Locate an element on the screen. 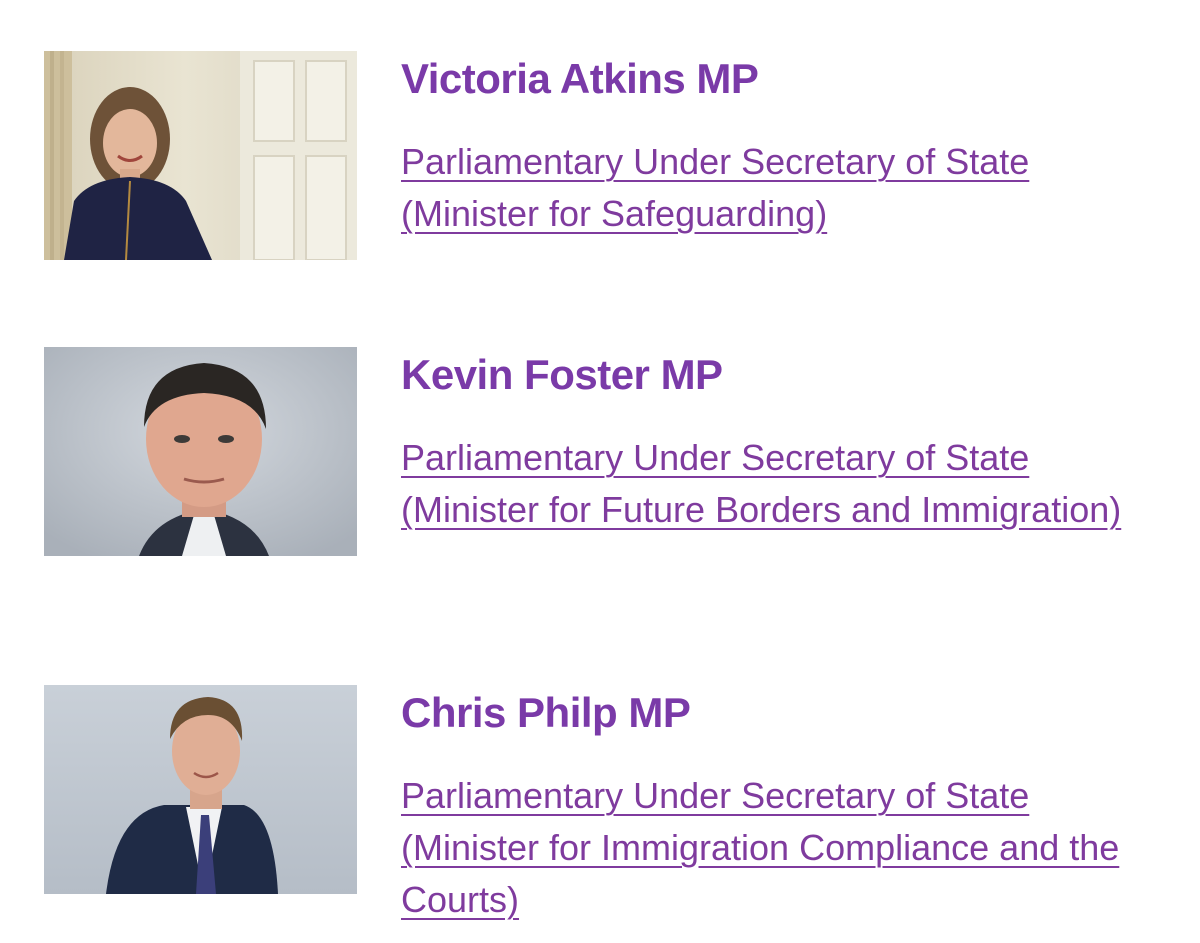 This screenshot has height=943, width=1200. minister-name: Victoria Atkins MP is located at coordinates (580, 77).